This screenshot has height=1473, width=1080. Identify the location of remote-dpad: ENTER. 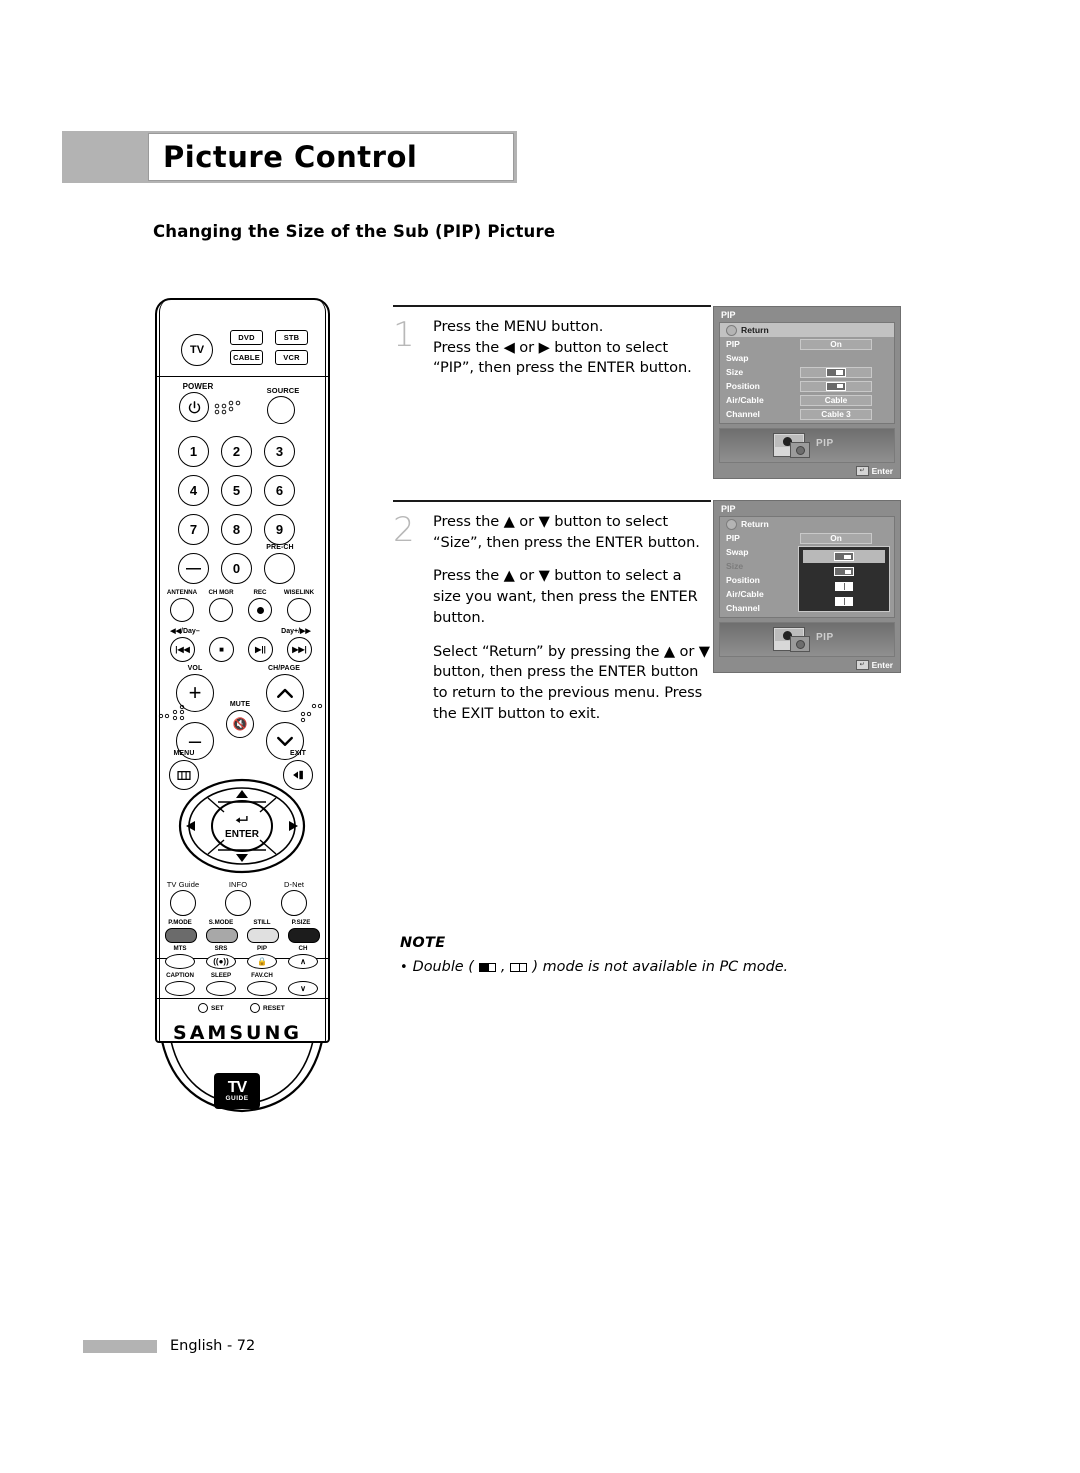
(242, 826).